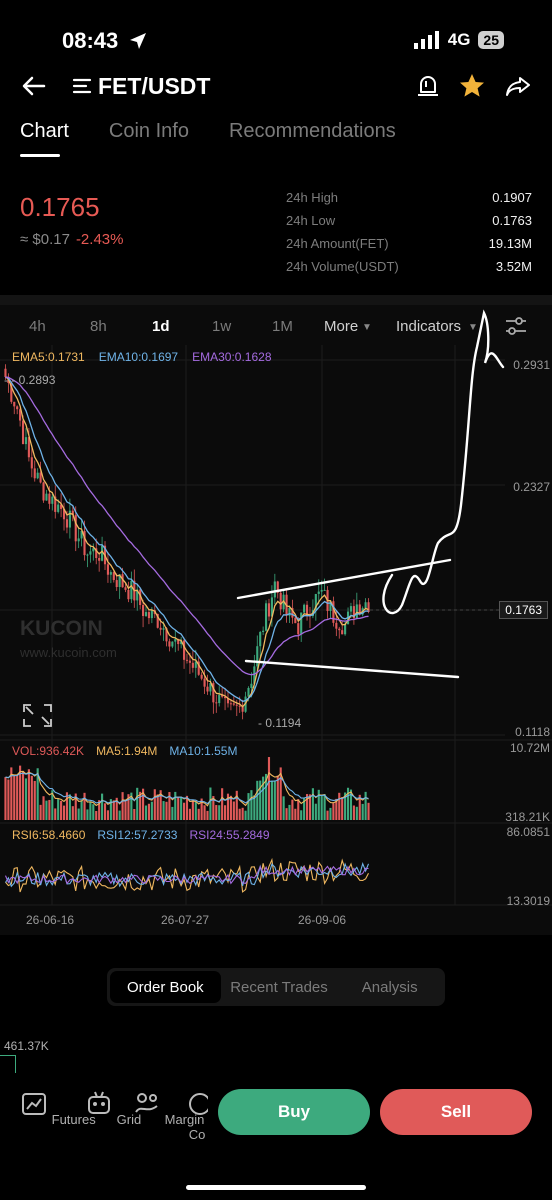  What do you see at coordinates (513, 266) in the screenshot?
I see `stat-value: 3.52M` at bounding box center [513, 266].